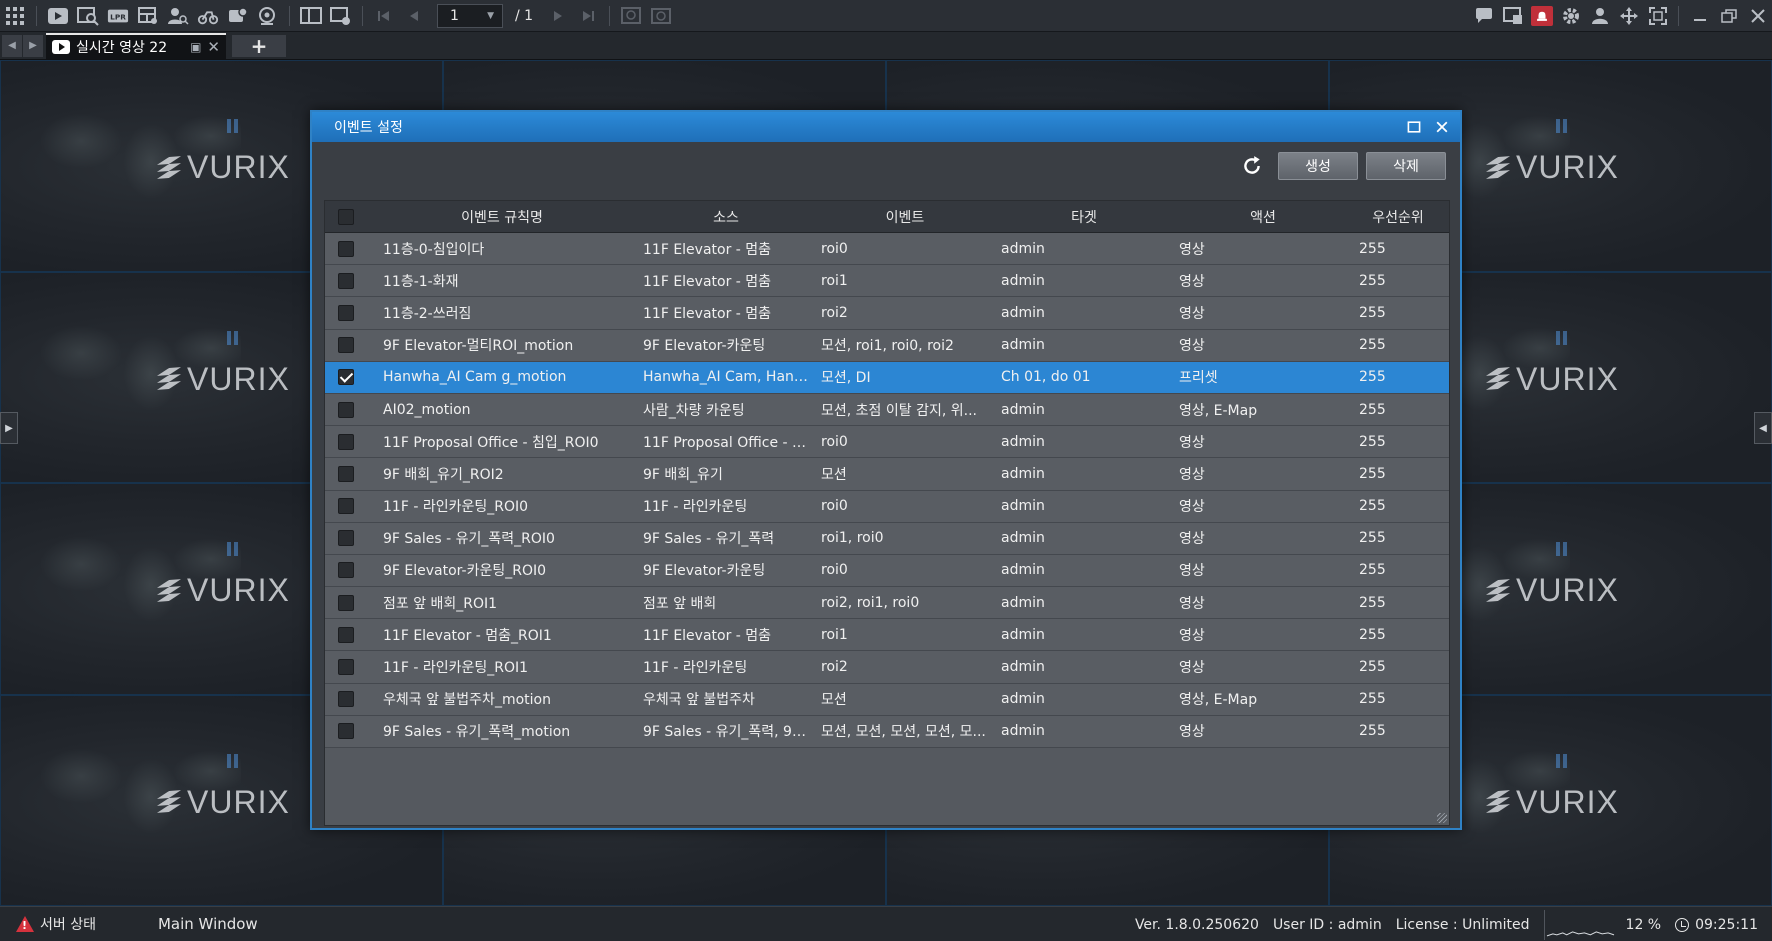  I want to click on lpr-icon: LPR, so click(118, 16).